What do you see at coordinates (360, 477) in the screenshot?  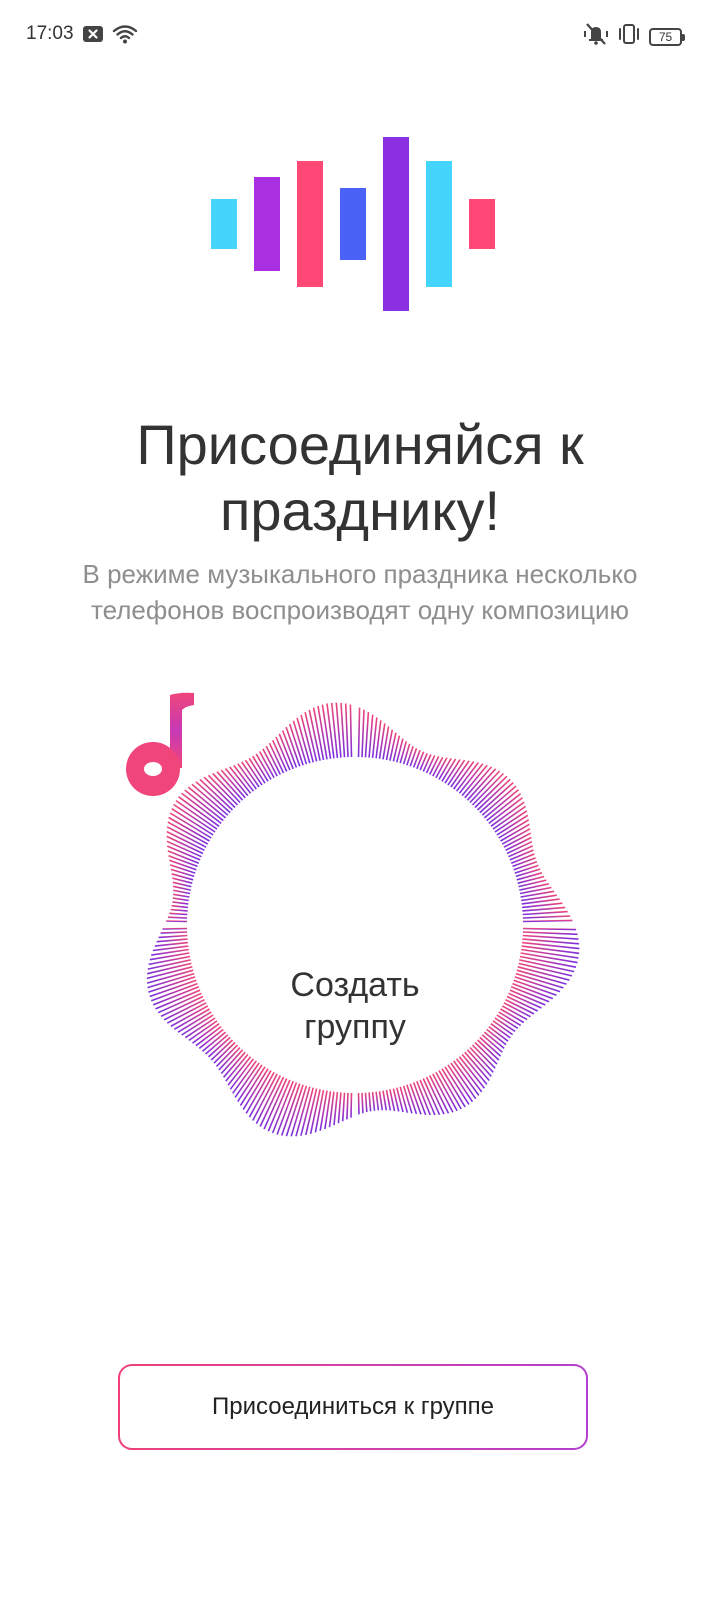 I see `page-title: Присоединяйся к празднику!` at bounding box center [360, 477].